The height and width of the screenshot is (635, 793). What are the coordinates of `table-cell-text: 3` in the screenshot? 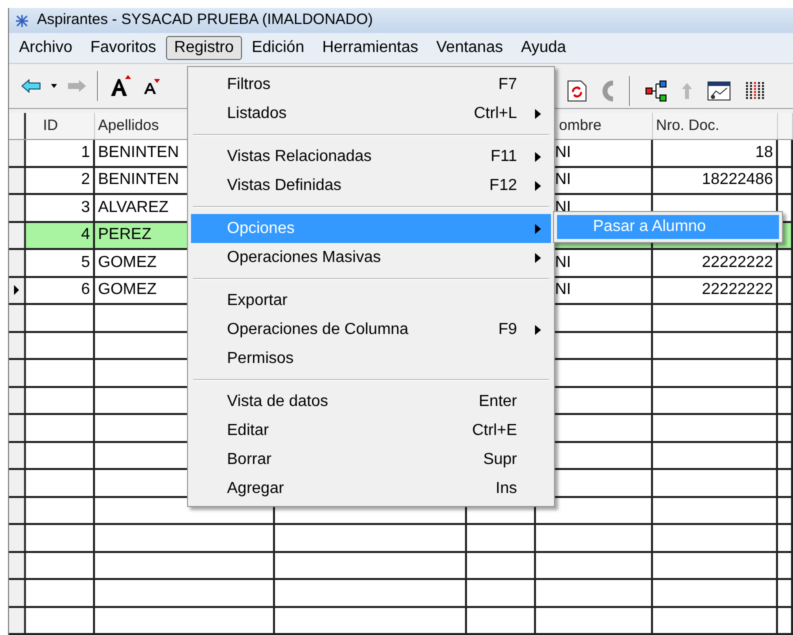 It's located at (85, 208).